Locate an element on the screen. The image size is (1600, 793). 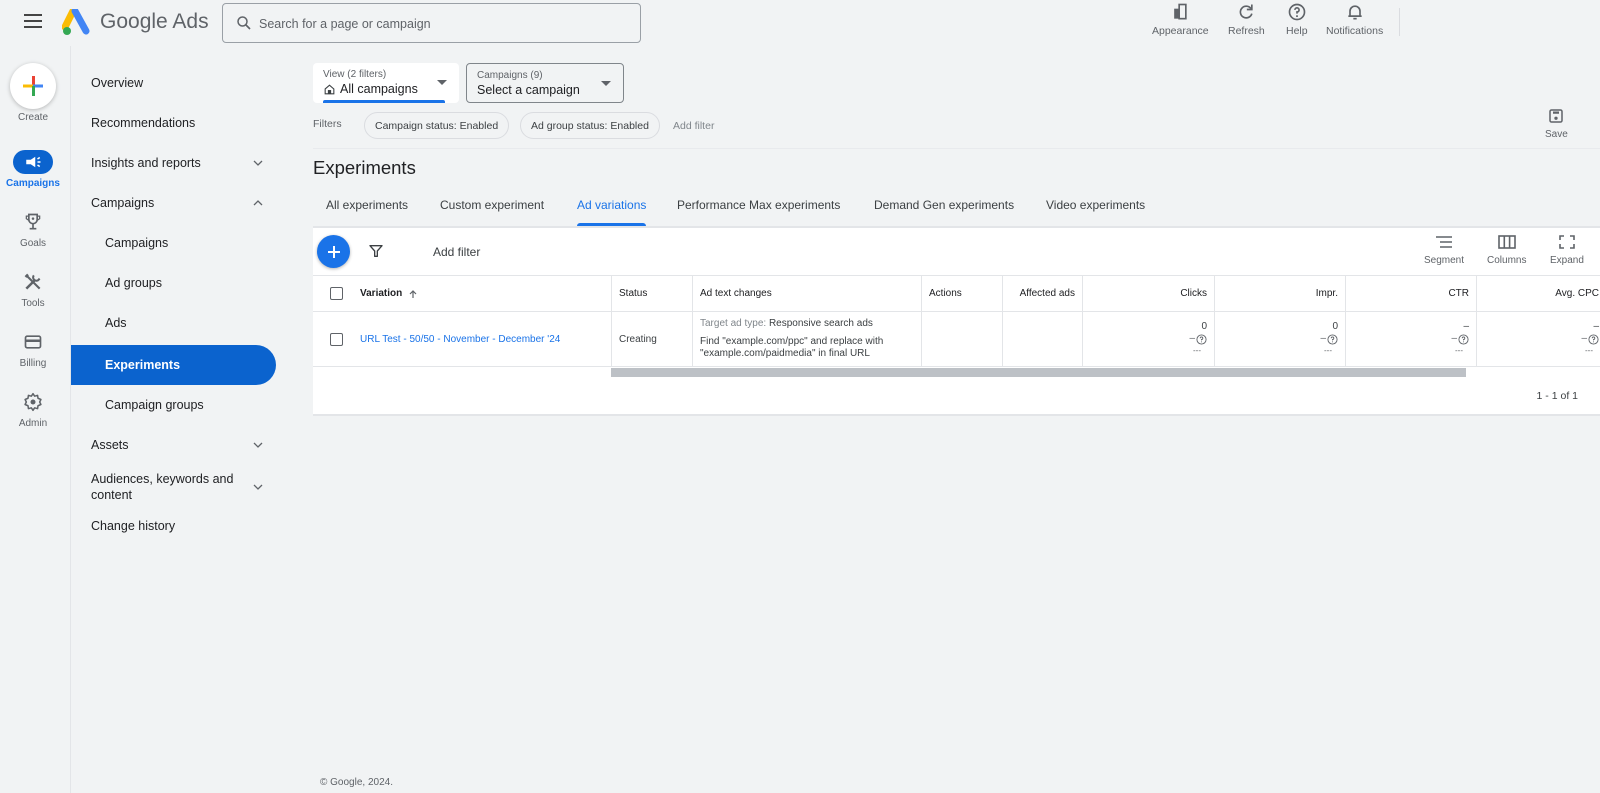
avg-cpc-value: – is located at coordinates (1596, 326).